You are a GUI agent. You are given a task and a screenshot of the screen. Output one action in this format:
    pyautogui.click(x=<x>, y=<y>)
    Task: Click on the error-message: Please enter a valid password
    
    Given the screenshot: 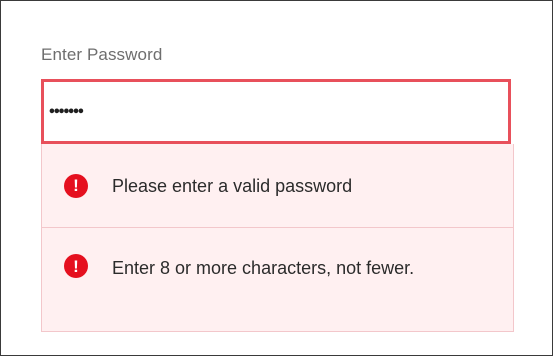 What is the action you would take?
    pyautogui.click(x=232, y=185)
    